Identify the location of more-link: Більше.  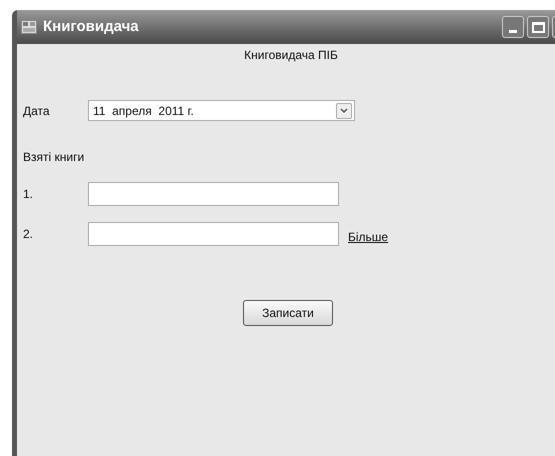
(368, 237).